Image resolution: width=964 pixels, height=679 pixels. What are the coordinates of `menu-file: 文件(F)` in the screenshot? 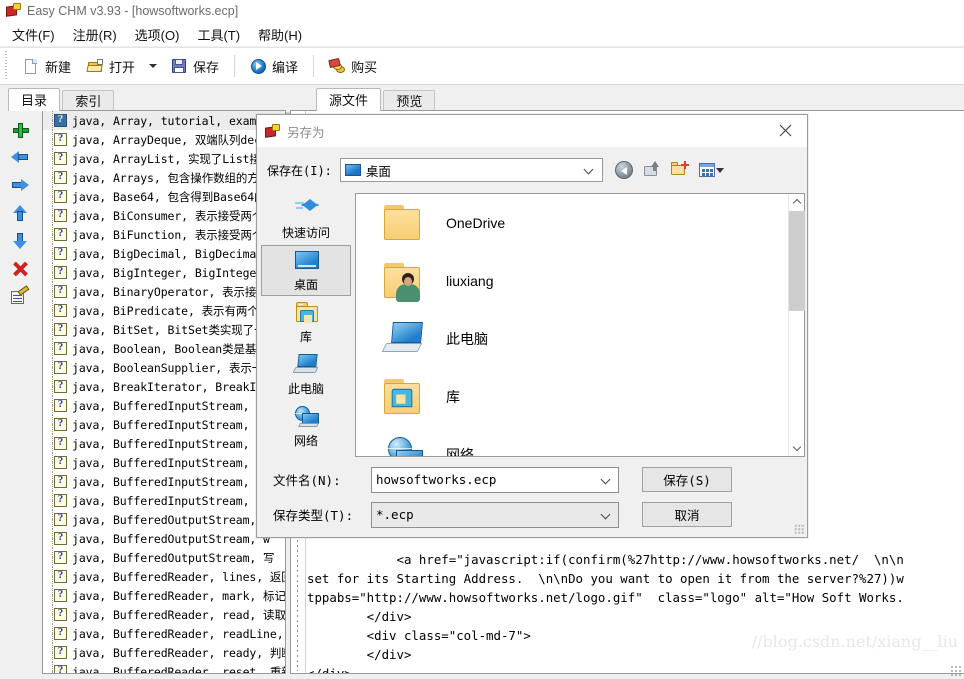 It's located at (33, 34).